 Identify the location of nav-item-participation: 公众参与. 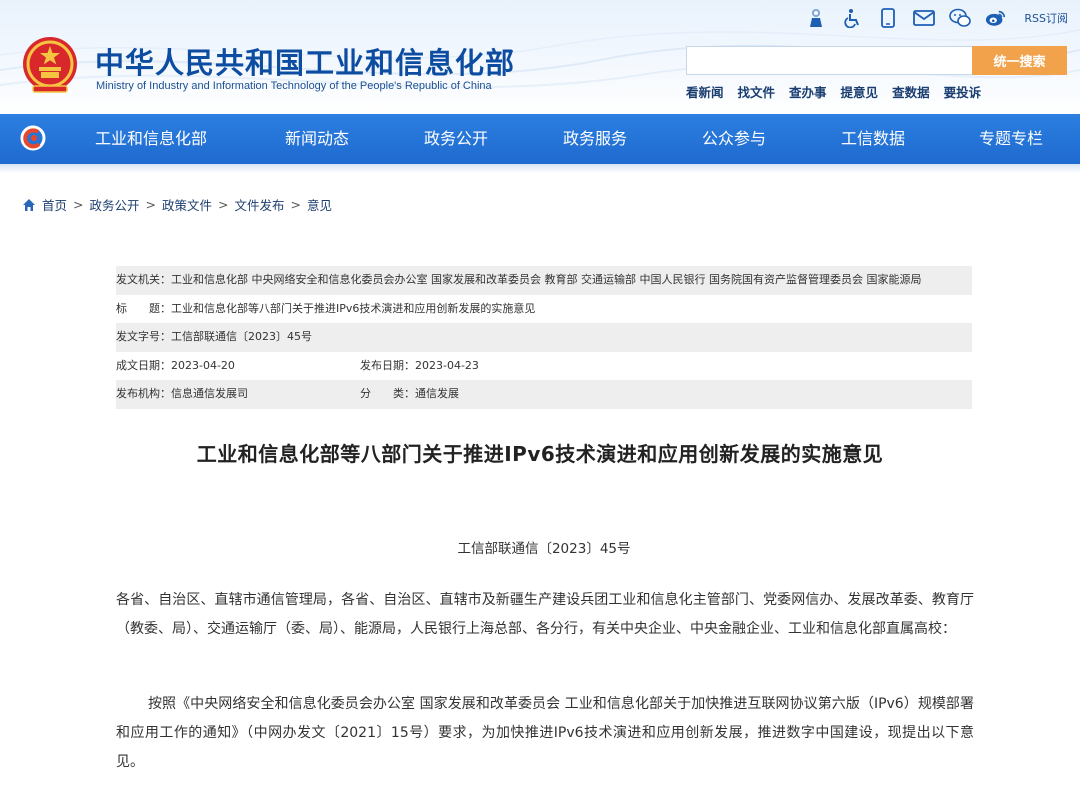
(734, 139).